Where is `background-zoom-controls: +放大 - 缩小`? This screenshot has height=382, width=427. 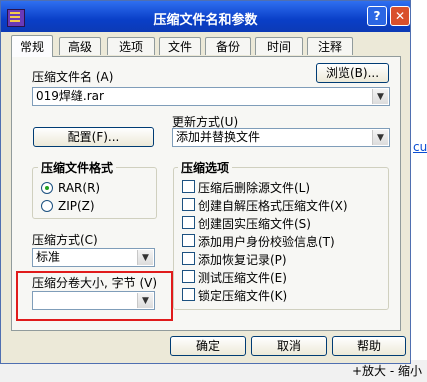
background-zoom-controls: +放大 - 缩小 is located at coordinates (387, 370).